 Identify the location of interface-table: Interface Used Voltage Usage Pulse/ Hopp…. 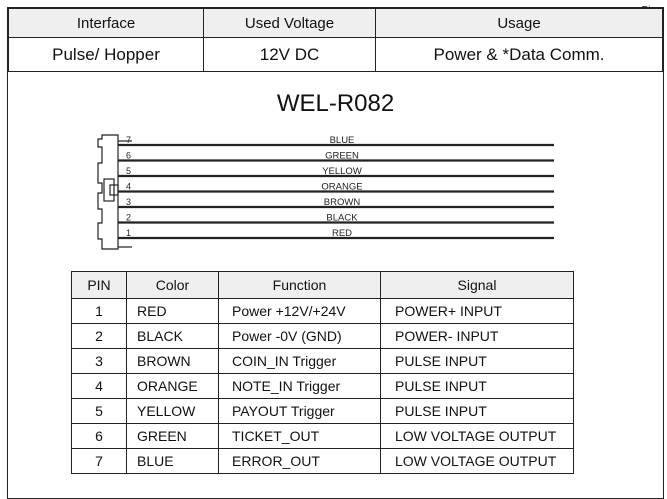
(335, 40).